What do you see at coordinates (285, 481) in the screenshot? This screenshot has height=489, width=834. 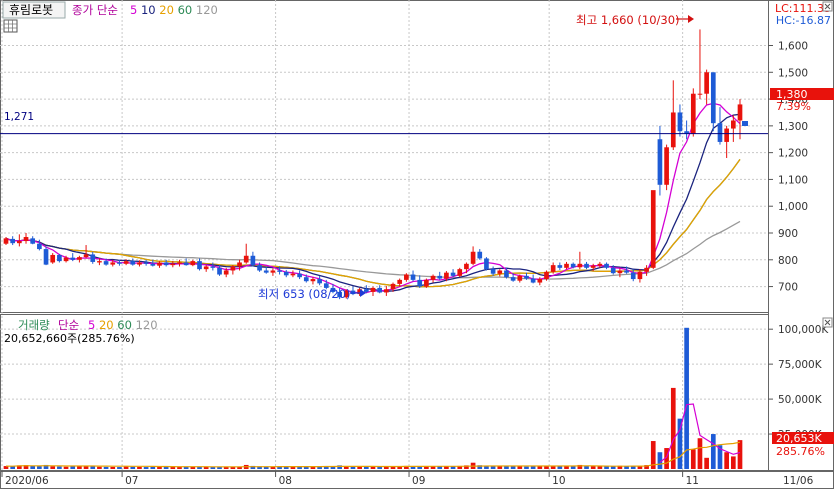 I see `x-tick-label: 08` at bounding box center [285, 481].